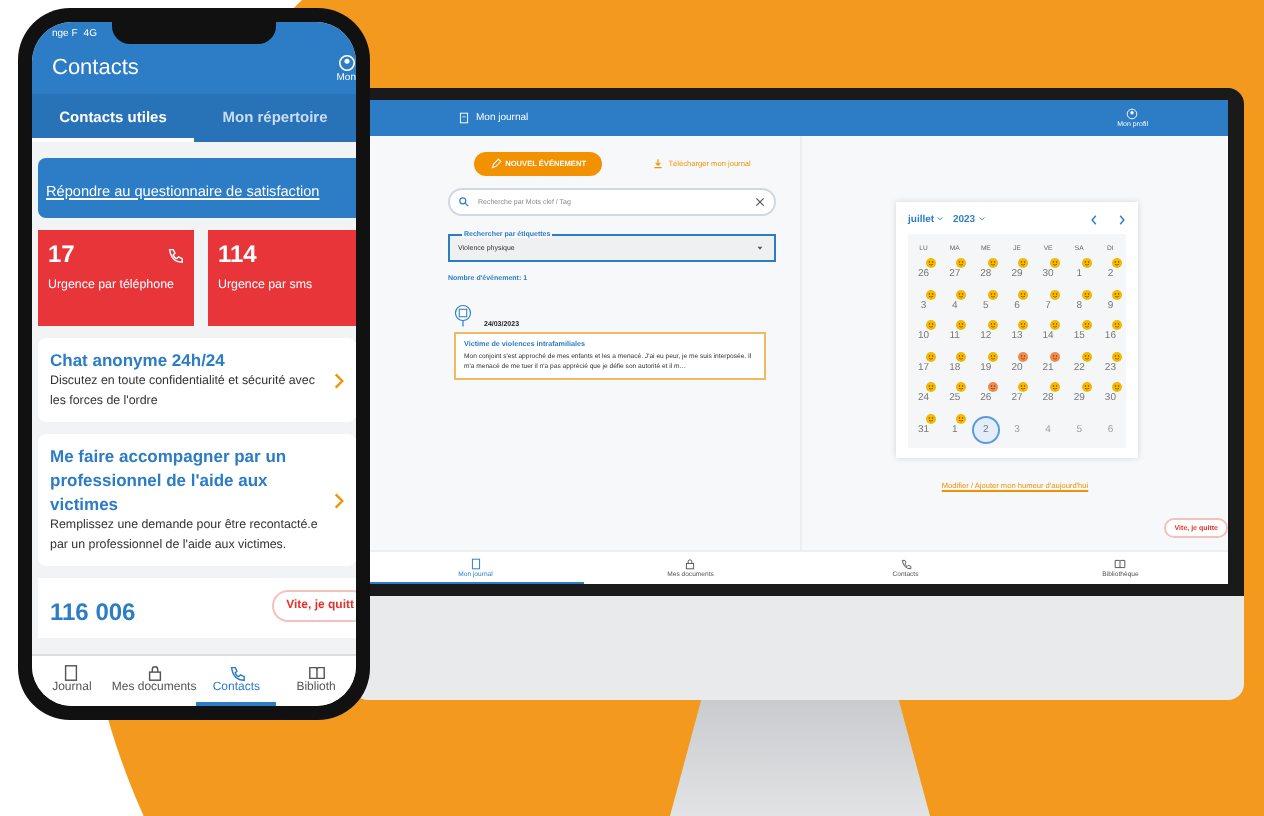 This screenshot has width=1264, height=816. Describe the element at coordinates (1094, 220) in the screenshot. I see `previous-month-button` at that location.